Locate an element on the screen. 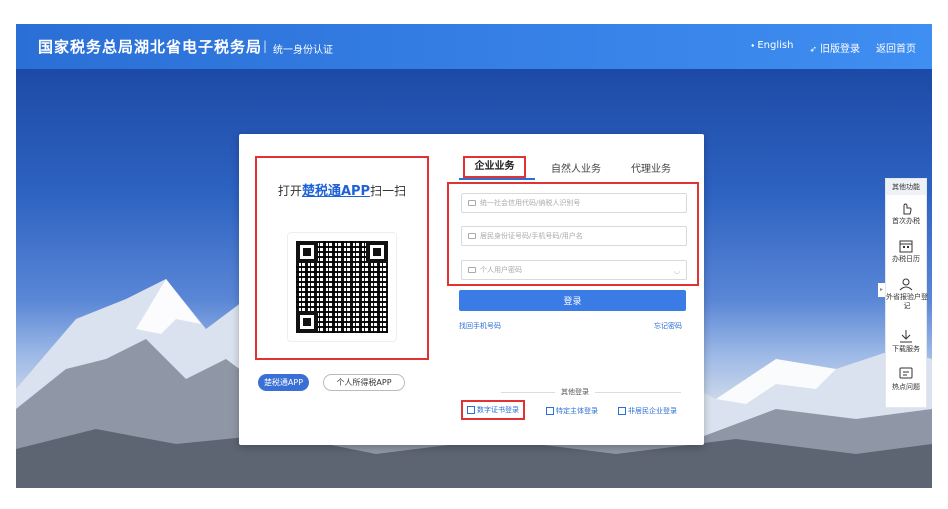  app-button-iit: 个人所得税APP is located at coordinates (364, 382).